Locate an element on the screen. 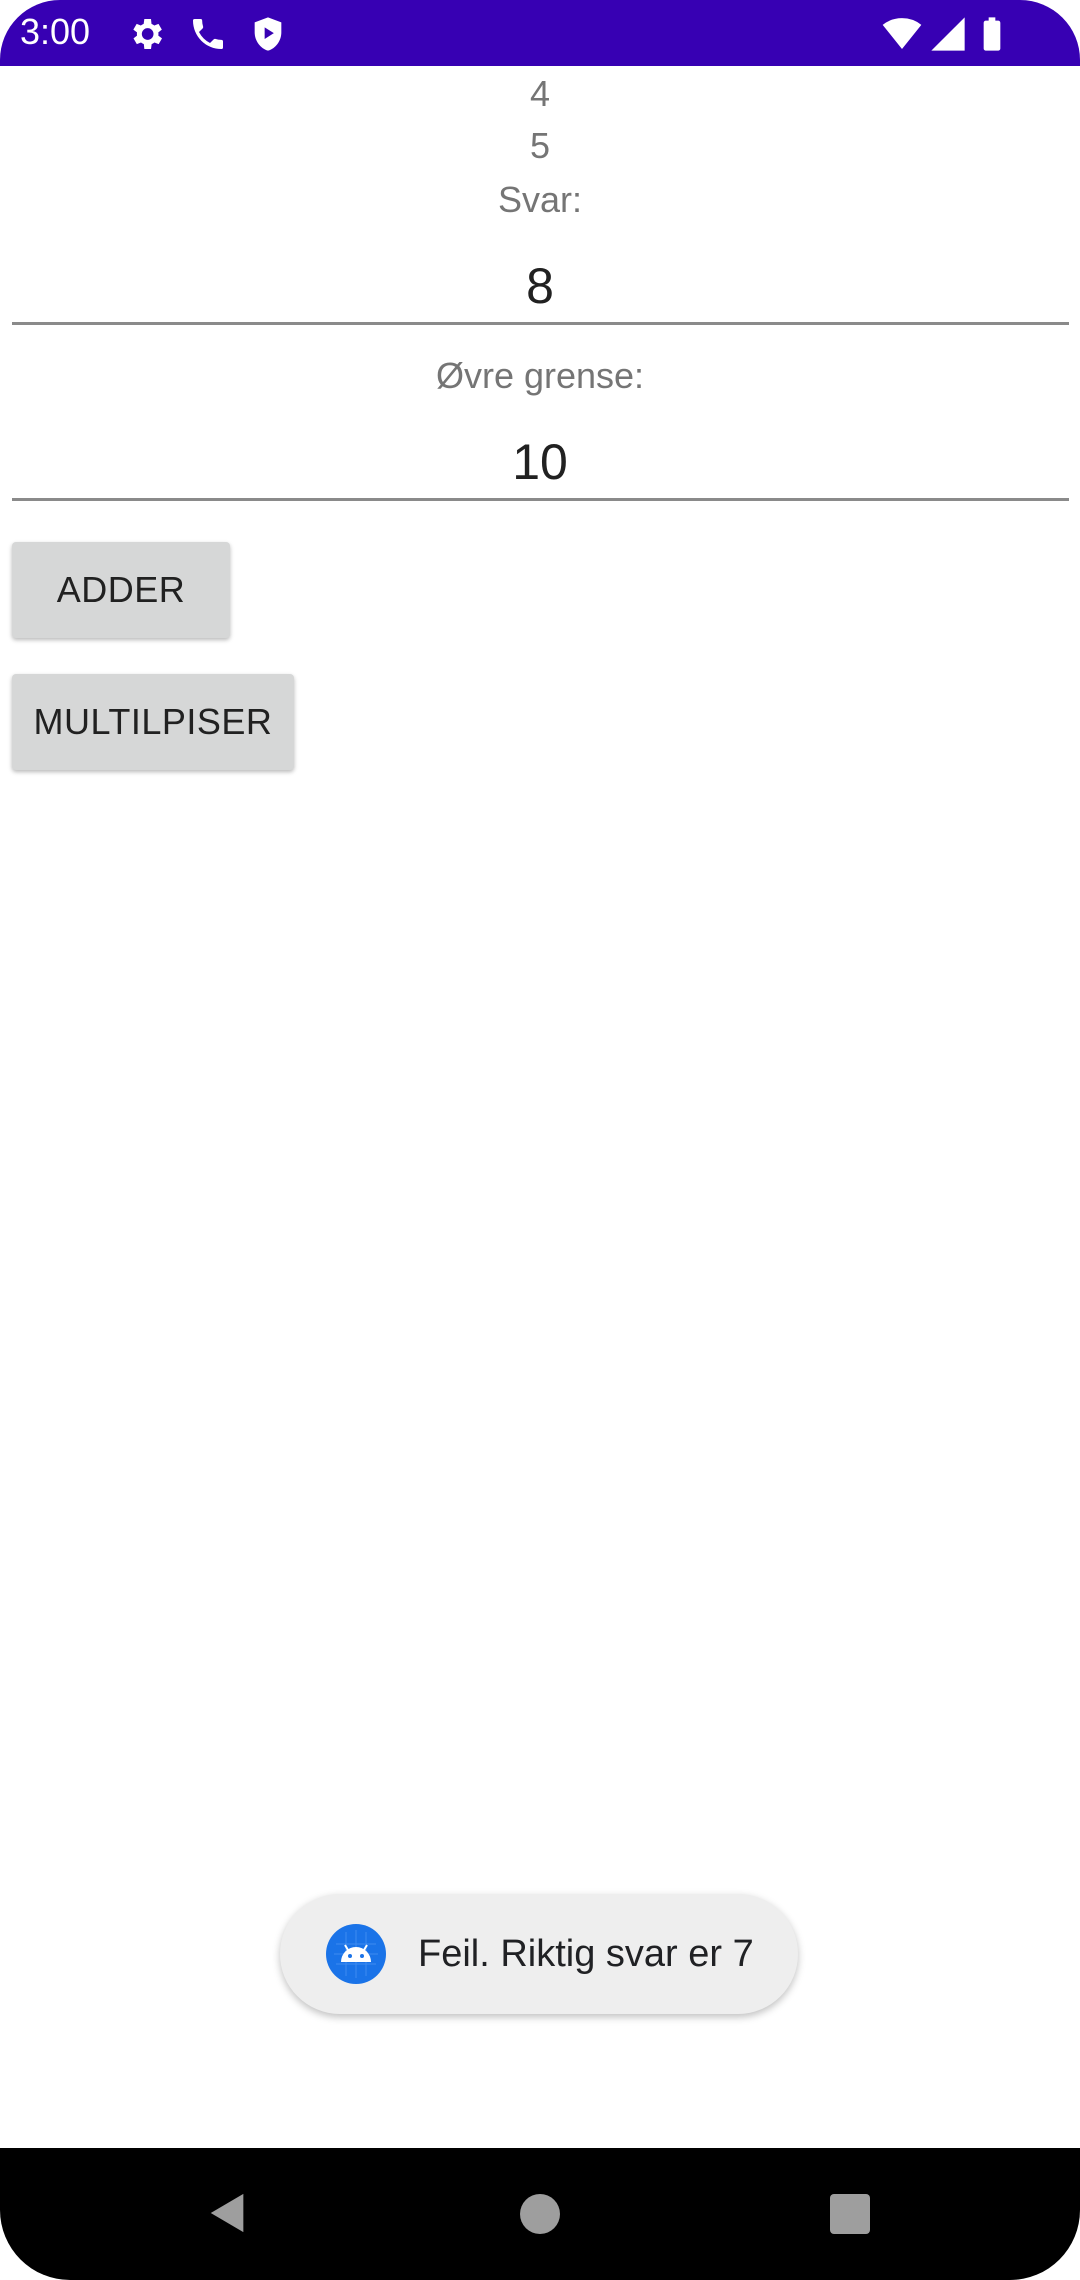  android-icon is located at coordinates (356, 1954).